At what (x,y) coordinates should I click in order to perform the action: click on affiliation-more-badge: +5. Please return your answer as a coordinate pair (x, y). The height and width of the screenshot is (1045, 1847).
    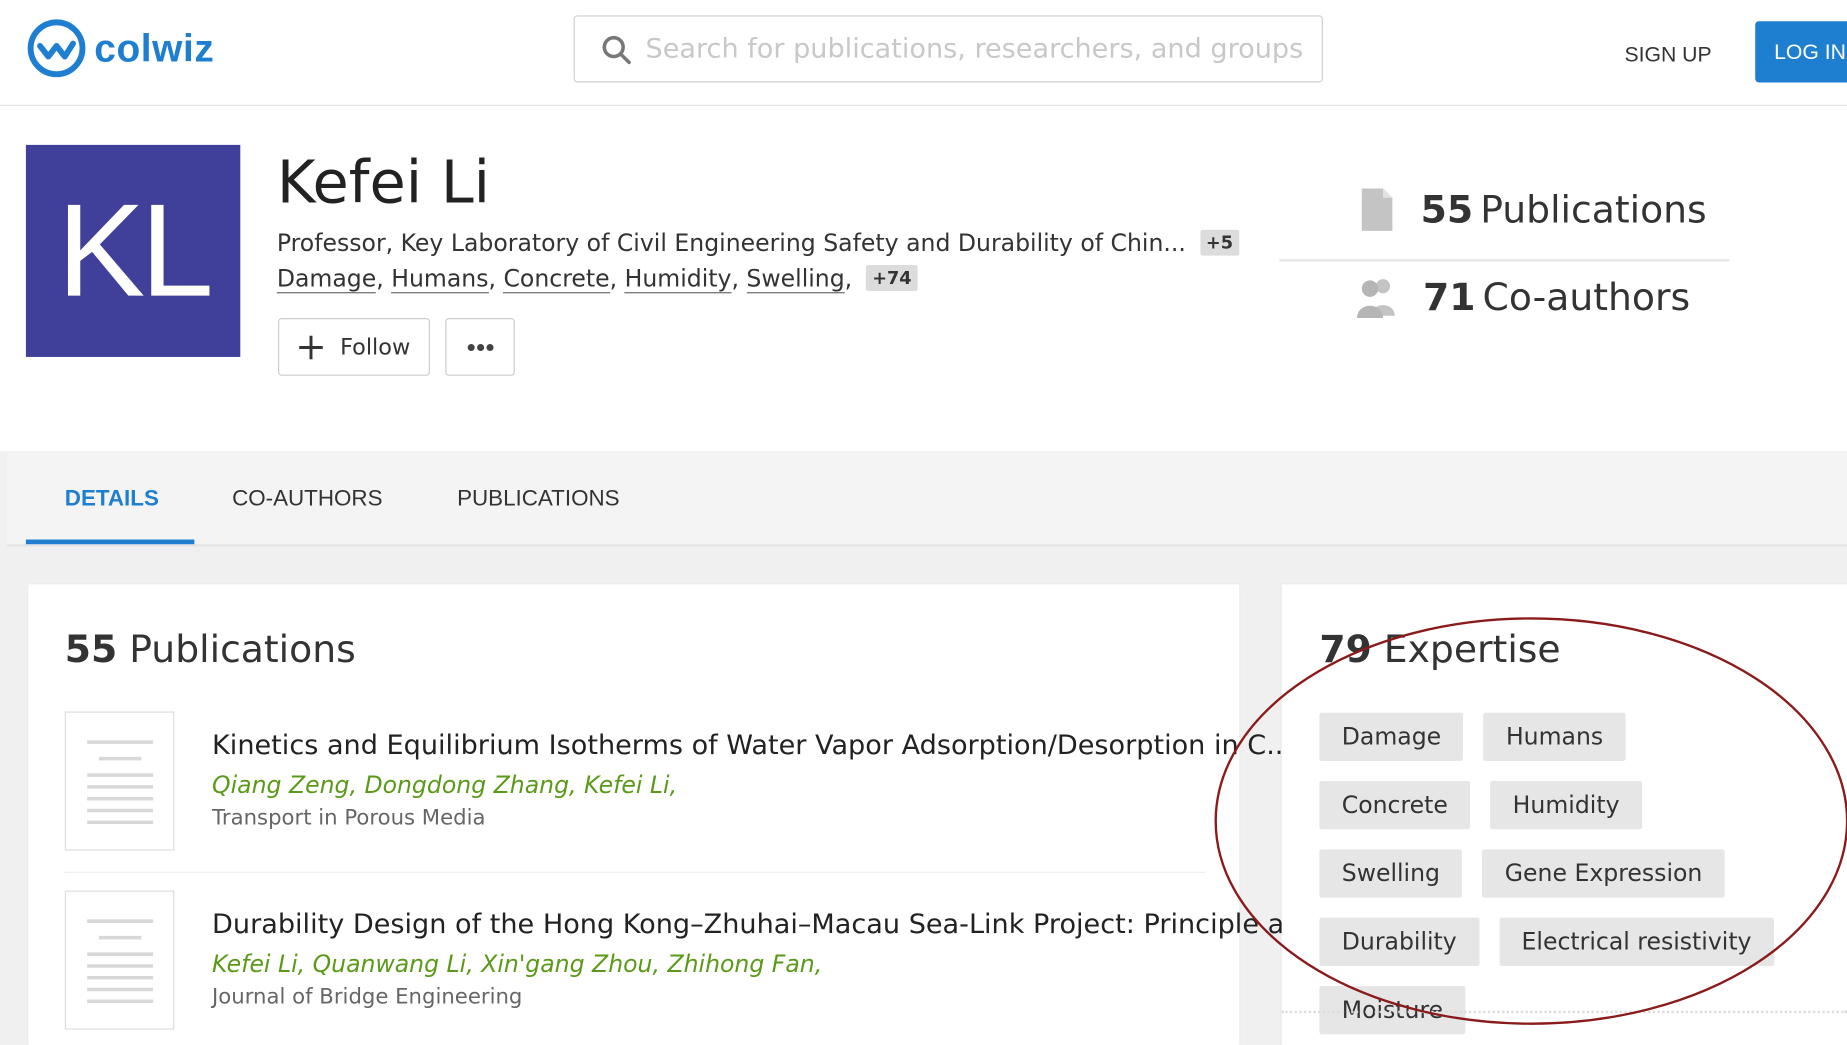
    Looking at the image, I should click on (1219, 242).